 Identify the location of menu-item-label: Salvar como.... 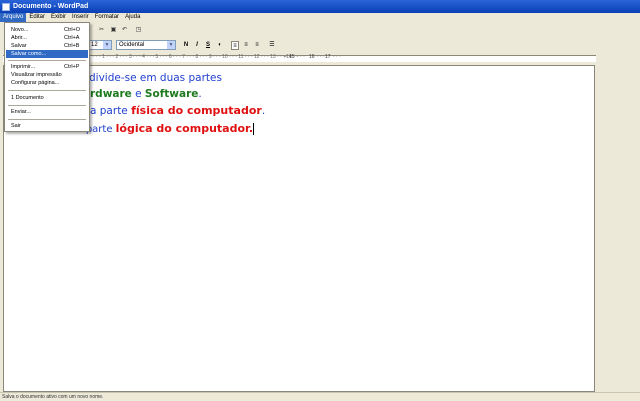
(29, 54).